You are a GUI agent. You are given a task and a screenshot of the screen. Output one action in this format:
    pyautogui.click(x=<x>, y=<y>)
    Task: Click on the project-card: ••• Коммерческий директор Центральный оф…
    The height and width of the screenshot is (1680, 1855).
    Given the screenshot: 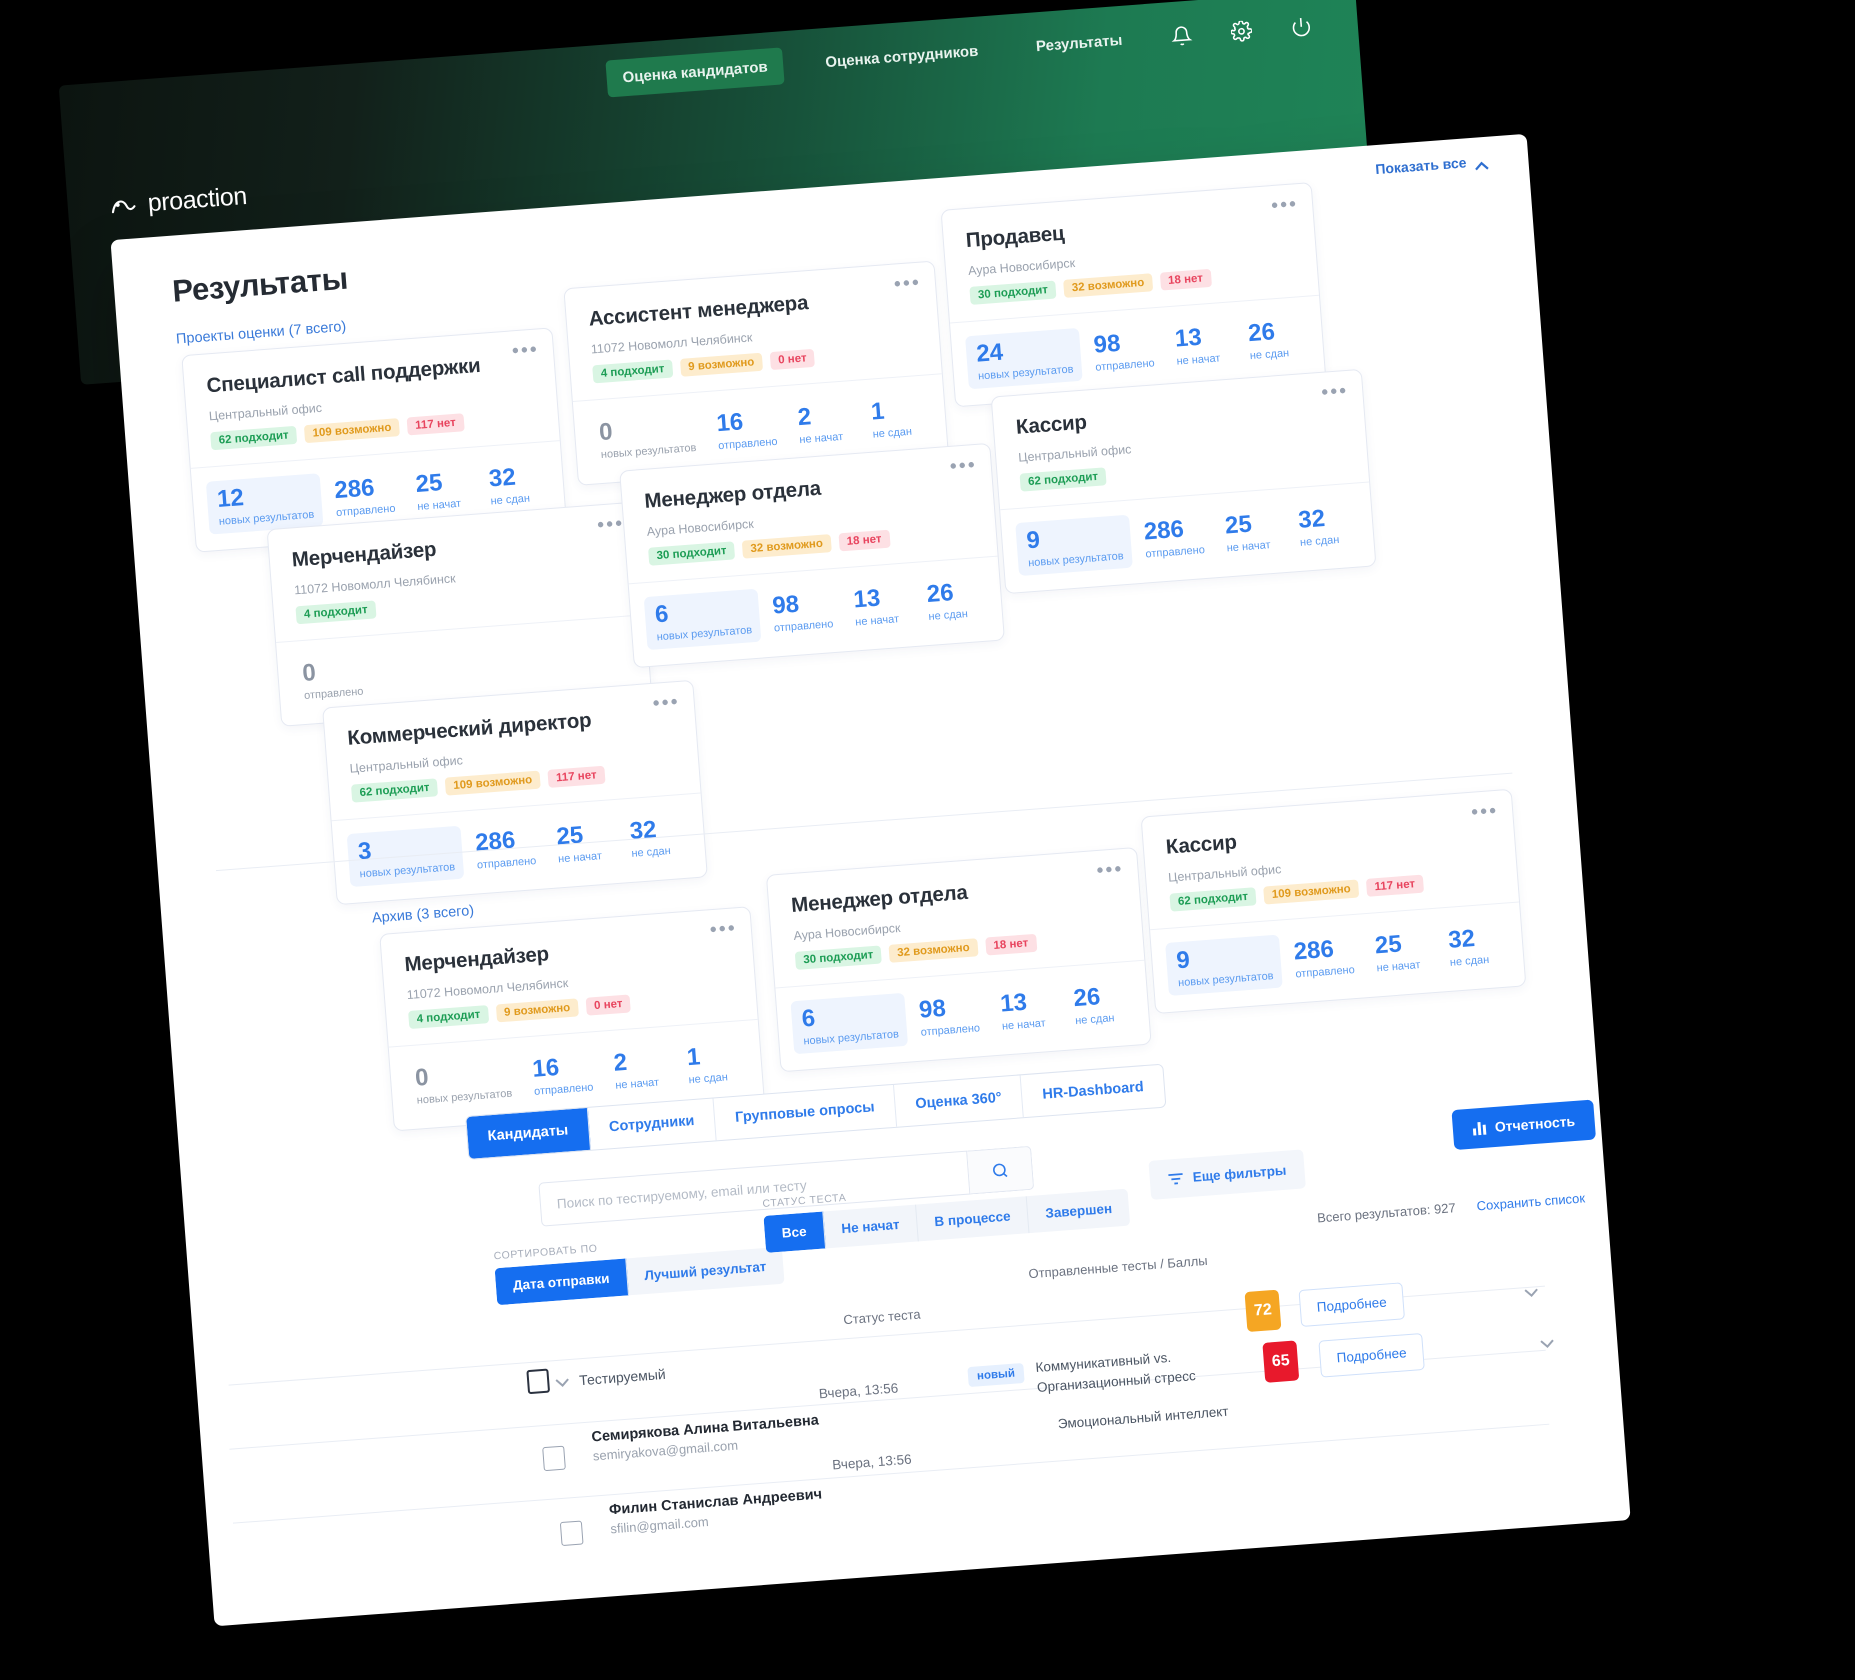 What is the action you would take?
    pyautogui.click(x=515, y=792)
    